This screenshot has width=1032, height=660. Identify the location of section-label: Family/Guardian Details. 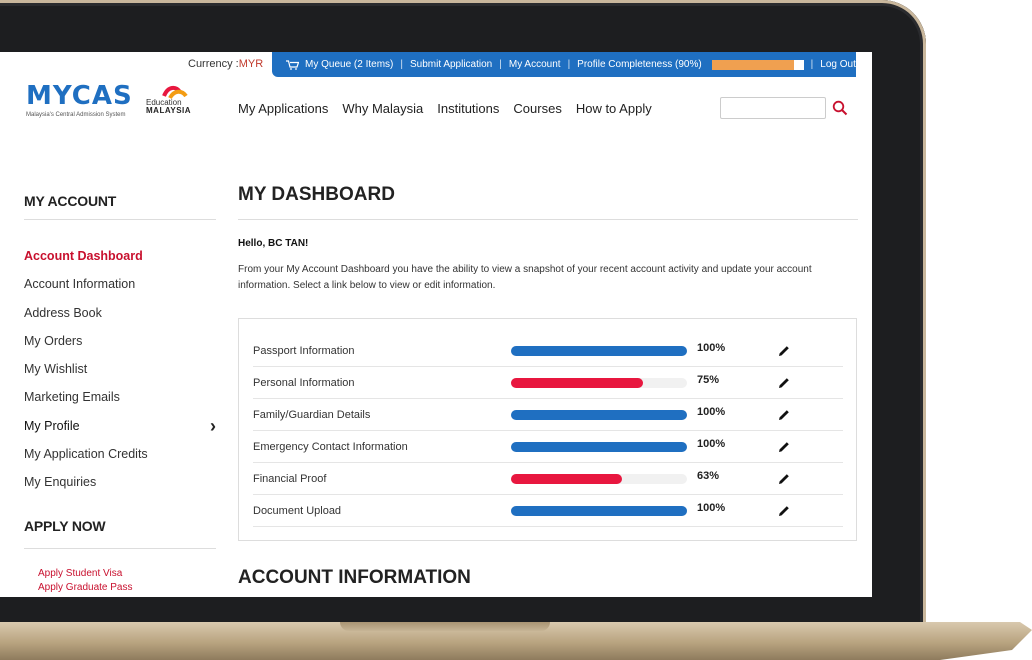
(312, 415).